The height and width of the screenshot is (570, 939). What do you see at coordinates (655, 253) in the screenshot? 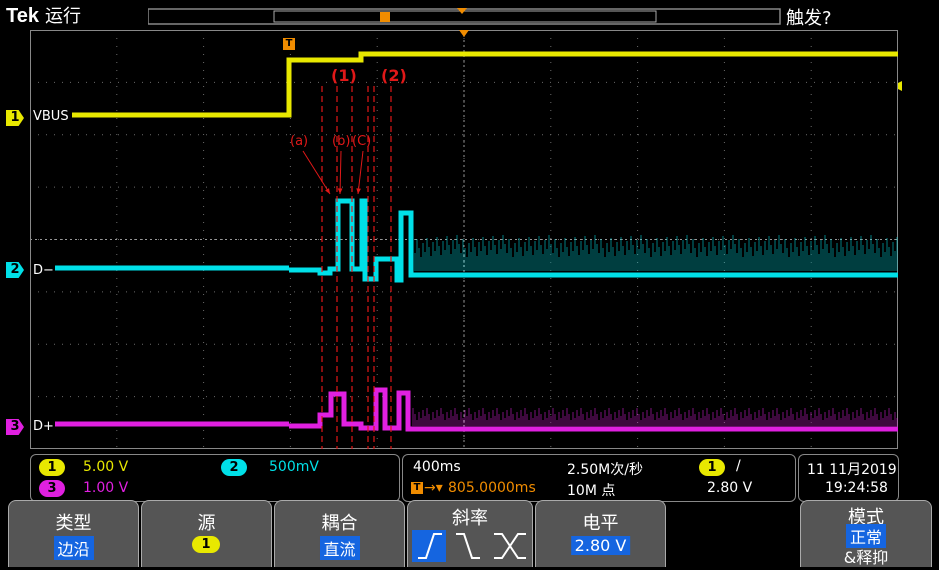
I see `ch2-noise` at bounding box center [655, 253].